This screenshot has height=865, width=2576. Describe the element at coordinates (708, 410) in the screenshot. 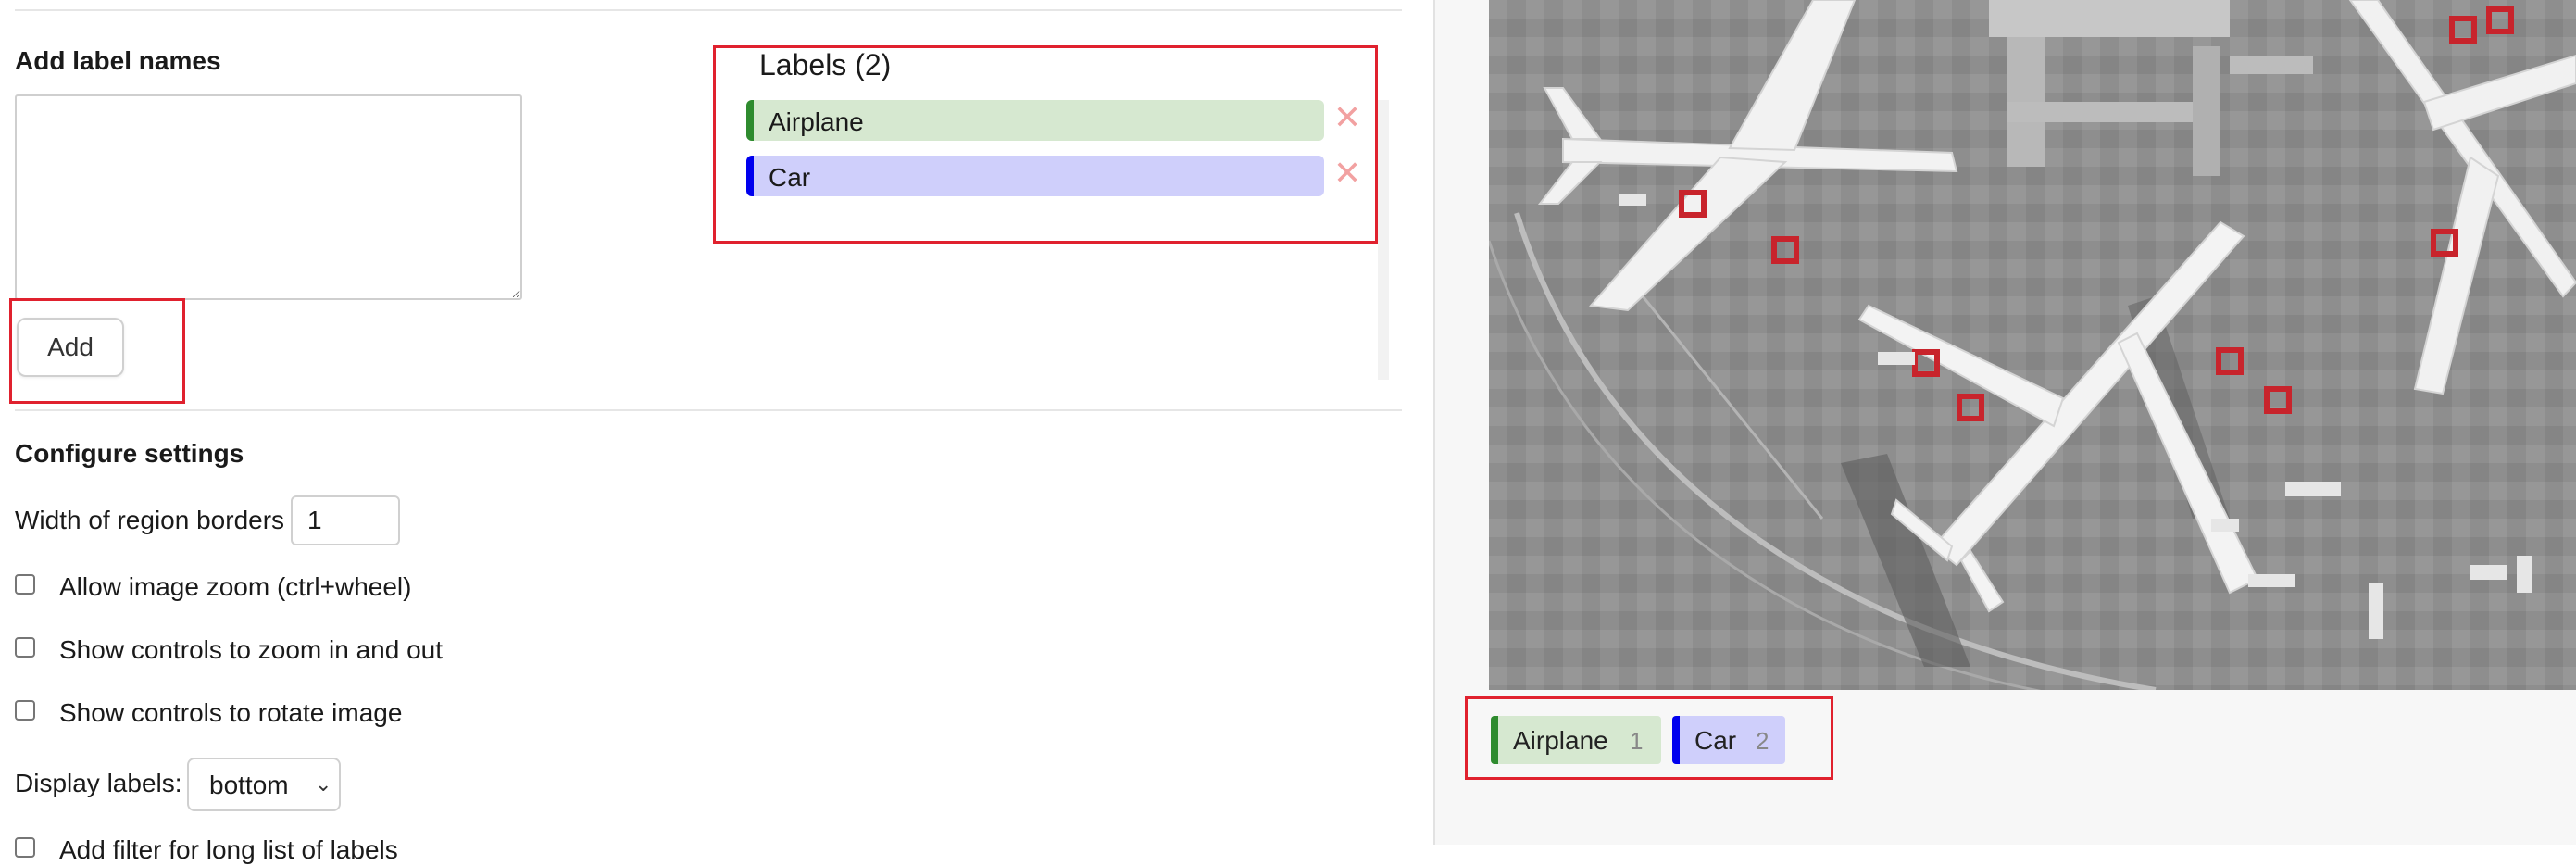

I see `middle-divider` at that location.